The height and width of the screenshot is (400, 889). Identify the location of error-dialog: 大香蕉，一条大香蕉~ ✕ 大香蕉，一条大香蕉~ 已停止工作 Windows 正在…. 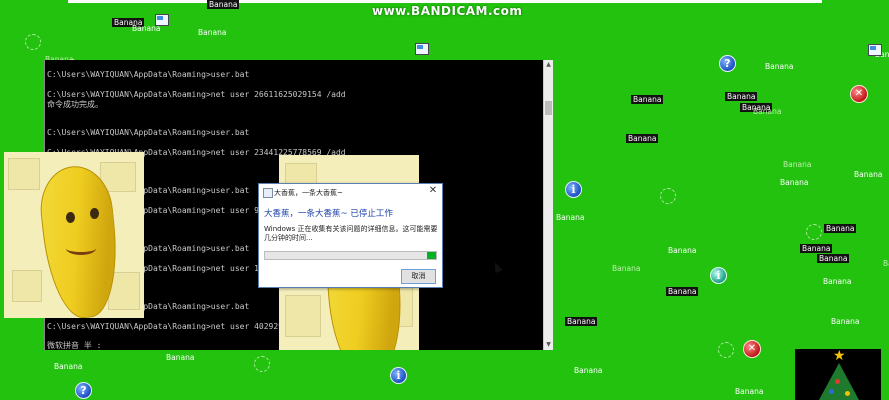
(350, 235).